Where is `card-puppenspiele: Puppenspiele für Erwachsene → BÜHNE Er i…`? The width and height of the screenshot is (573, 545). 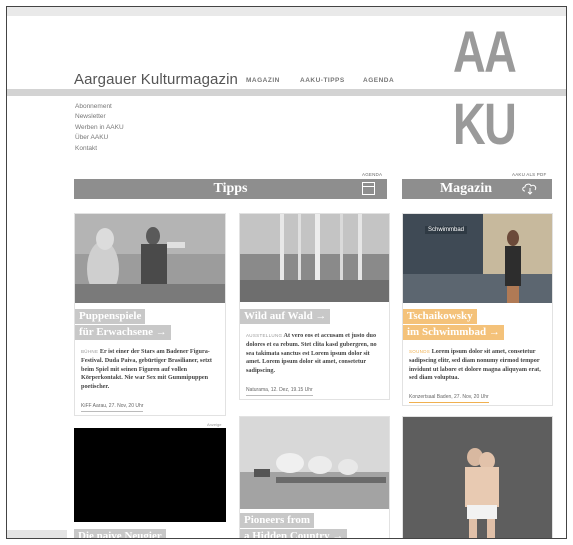 card-puppenspiele: Puppenspiele für Erwachsene → BÜHNE Er i… is located at coordinates (150, 314).